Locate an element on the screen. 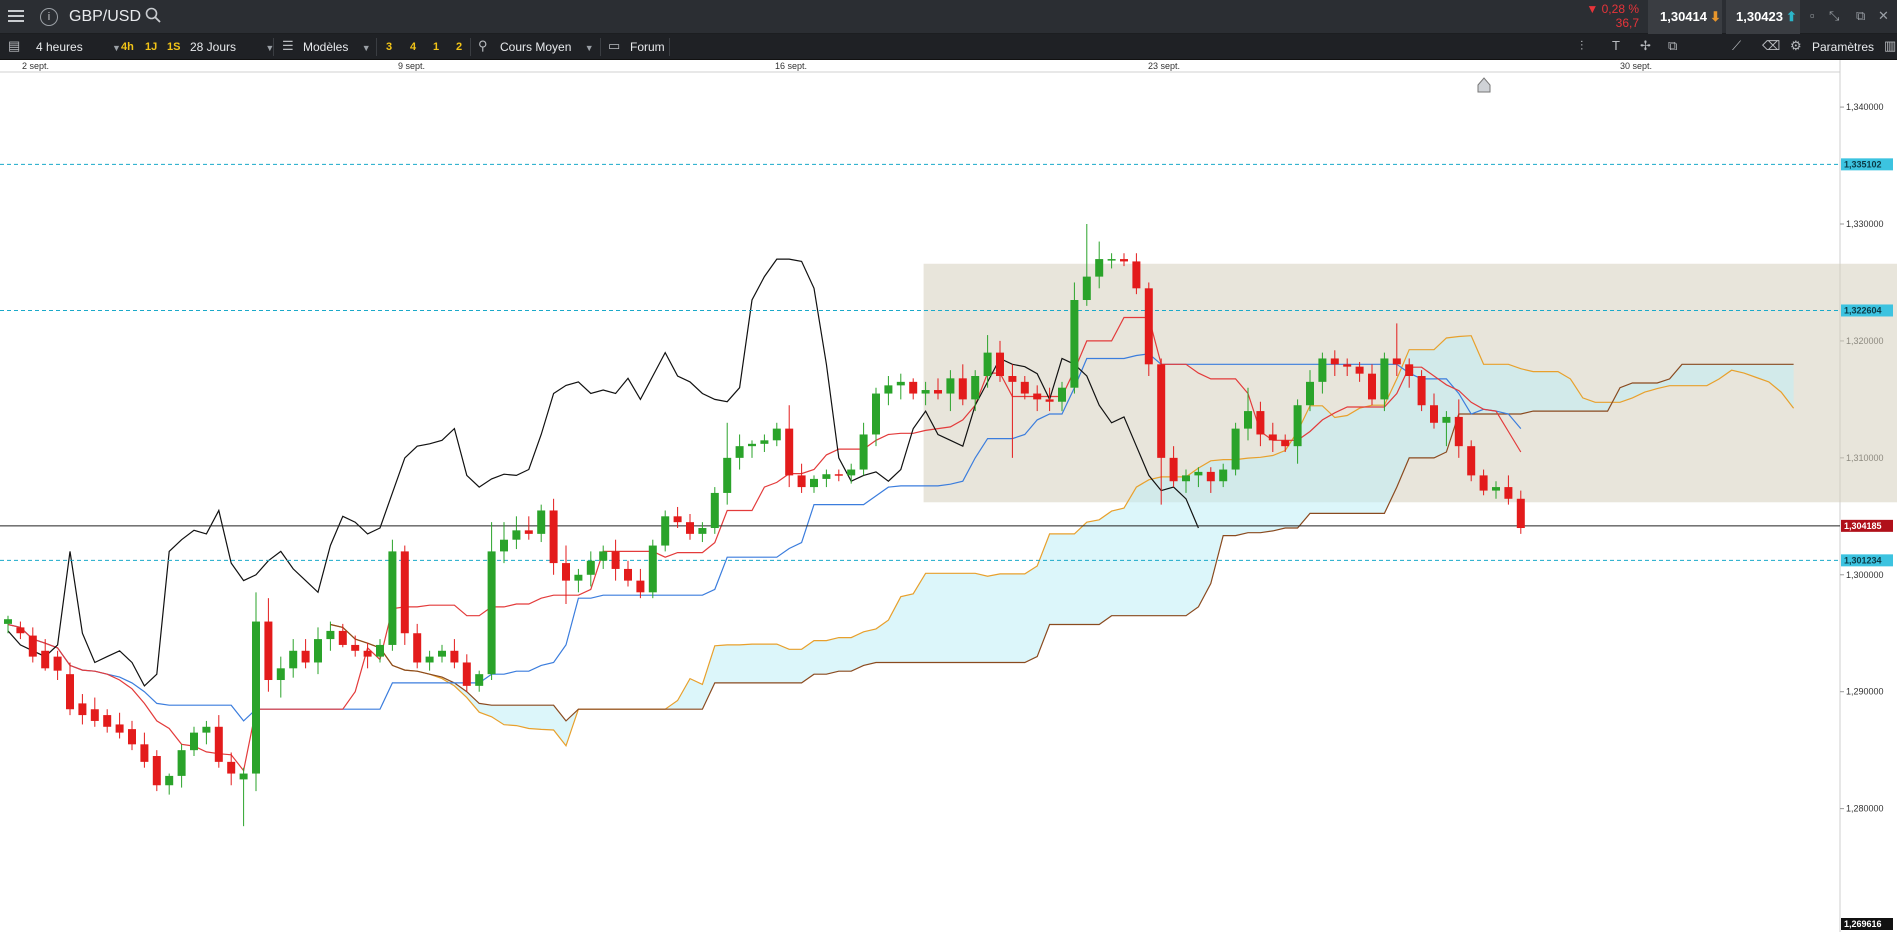  preset-1: 1 is located at coordinates (436, 47).